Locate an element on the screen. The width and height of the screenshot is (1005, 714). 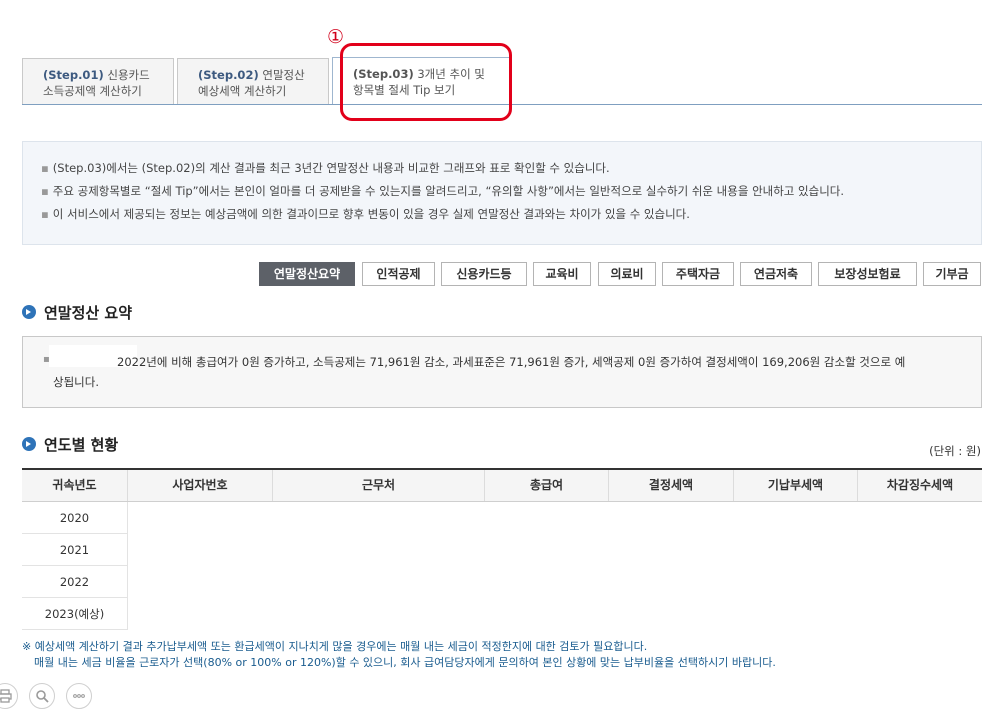
category-button-summary: 연말정산요약 is located at coordinates (307, 274).